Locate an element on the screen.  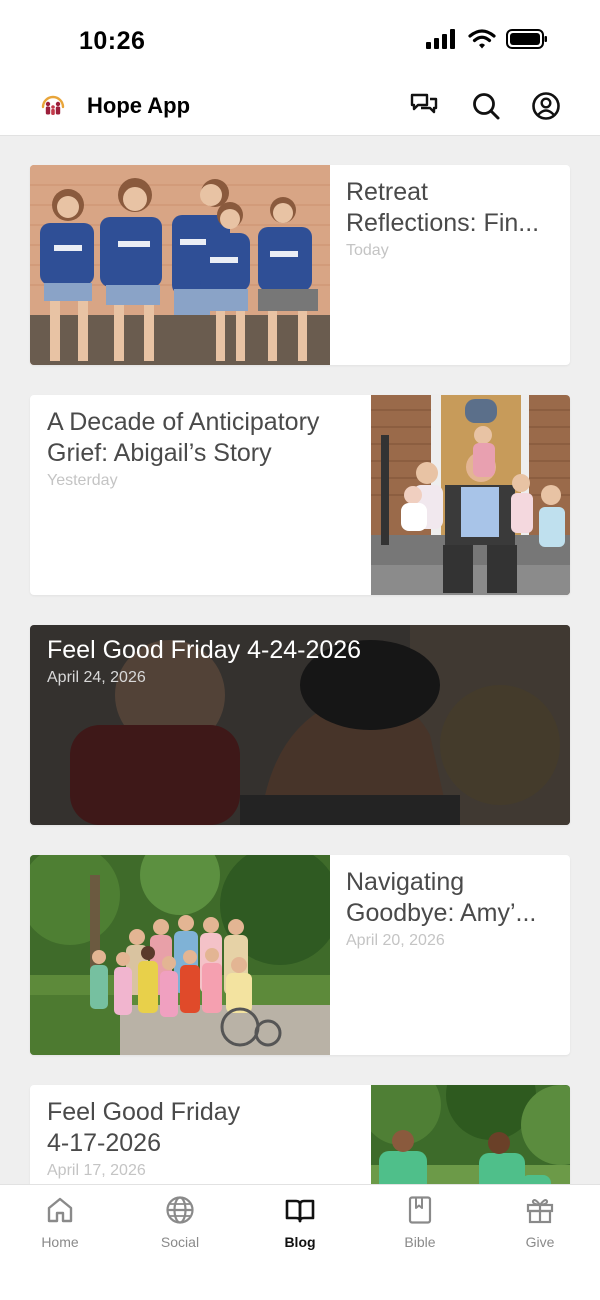
home-icon is located at coordinates (60, 1210).